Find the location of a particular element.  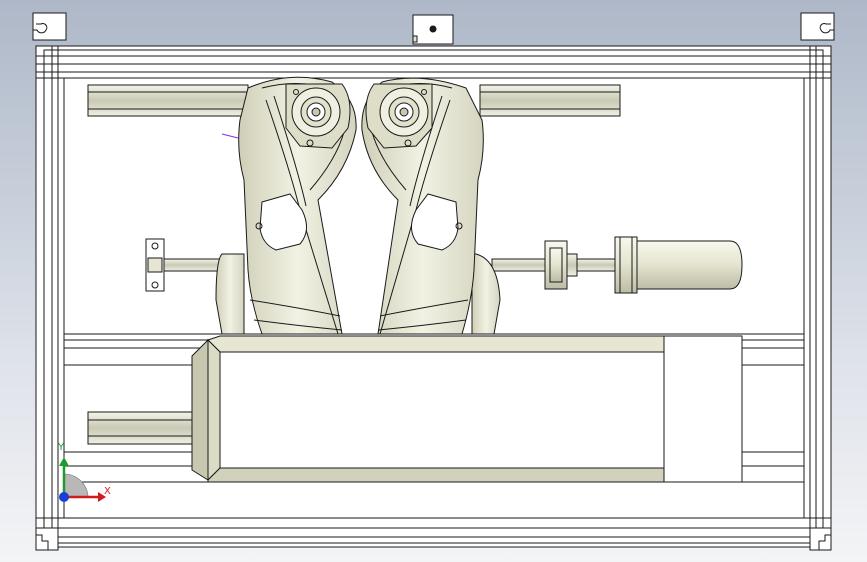

upper-guide-rod-left is located at coordinates (168, 100).